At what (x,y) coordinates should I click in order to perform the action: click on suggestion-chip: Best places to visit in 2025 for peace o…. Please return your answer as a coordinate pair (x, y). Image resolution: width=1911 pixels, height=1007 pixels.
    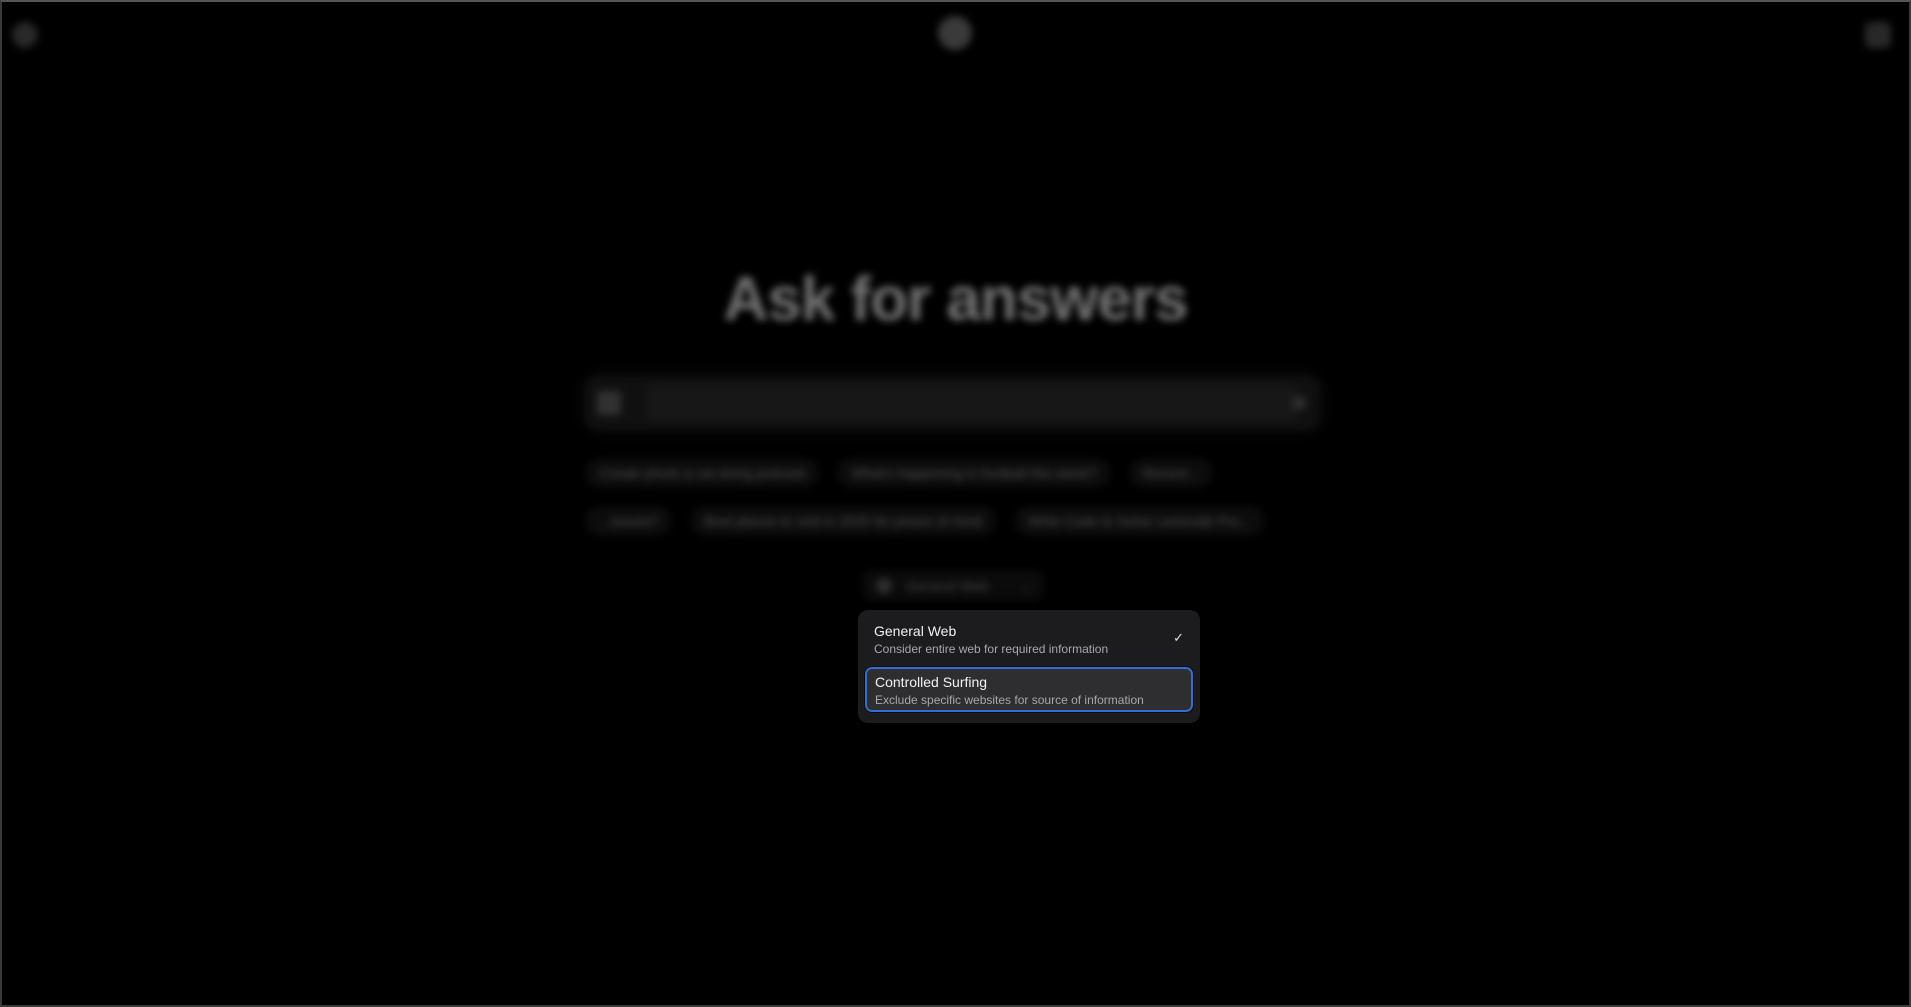
    Looking at the image, I should click on (843, 521).